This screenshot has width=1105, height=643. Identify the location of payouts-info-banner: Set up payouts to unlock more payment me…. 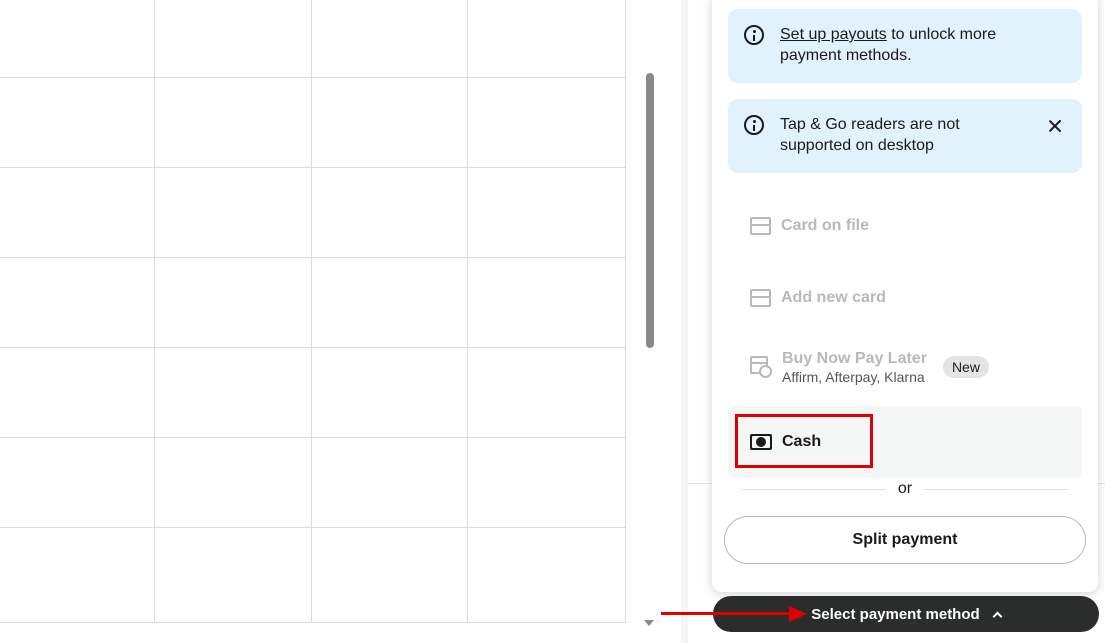
(905, 46).